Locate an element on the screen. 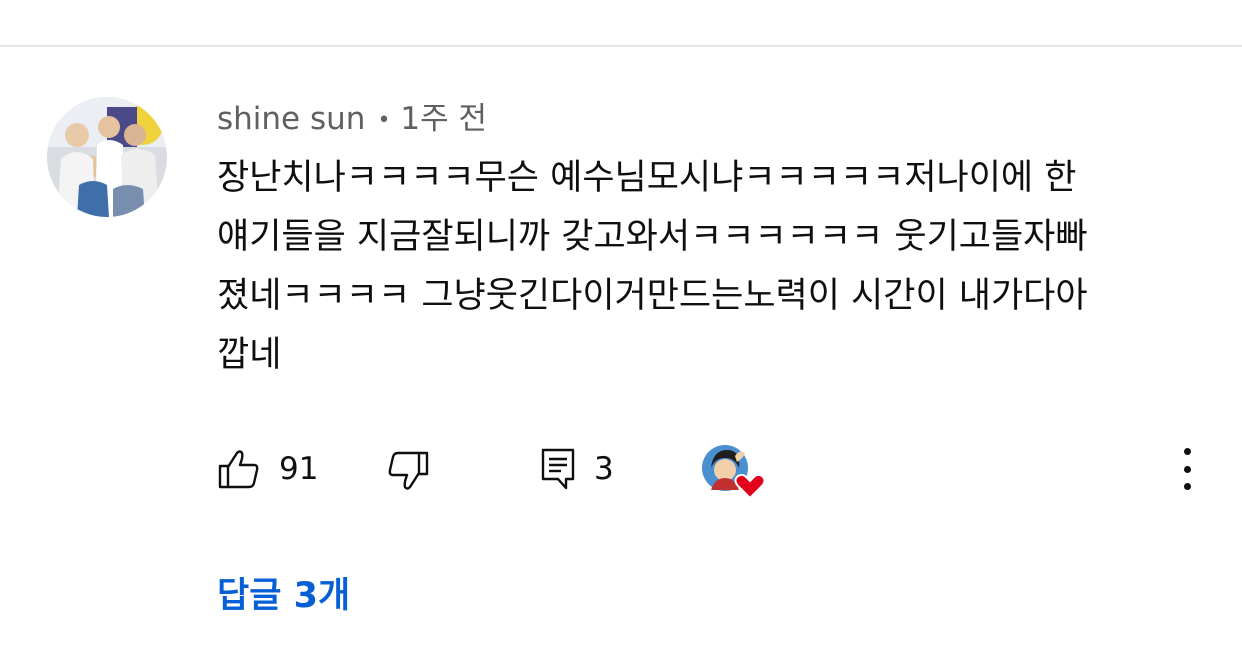  creator-heart-icon is located at coordinates (734, 472).